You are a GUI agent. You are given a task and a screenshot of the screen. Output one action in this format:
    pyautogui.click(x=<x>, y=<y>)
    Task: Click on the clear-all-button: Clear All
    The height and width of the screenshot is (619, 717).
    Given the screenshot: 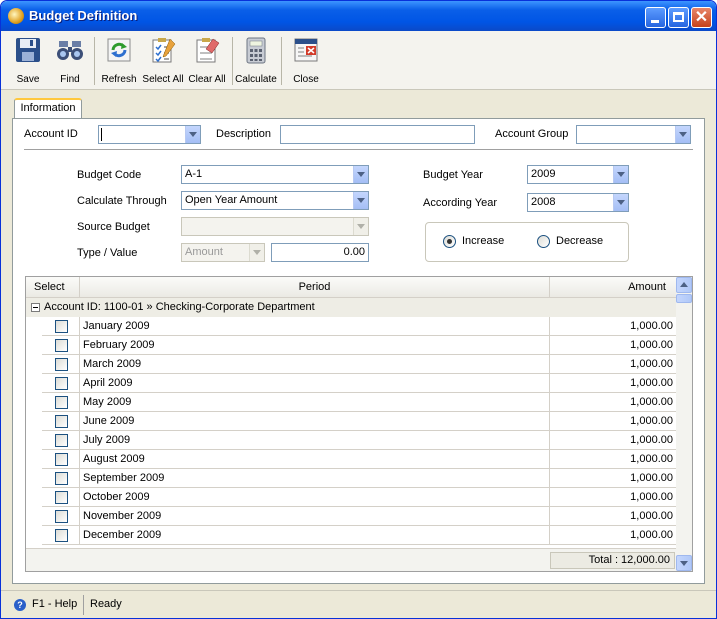 What is the action you would take?
    pyautogui.click(x=207, y=60)
    